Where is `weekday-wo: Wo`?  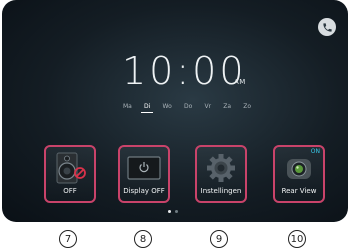 weekday-wo: Wo is located at coordinates (167, 106).